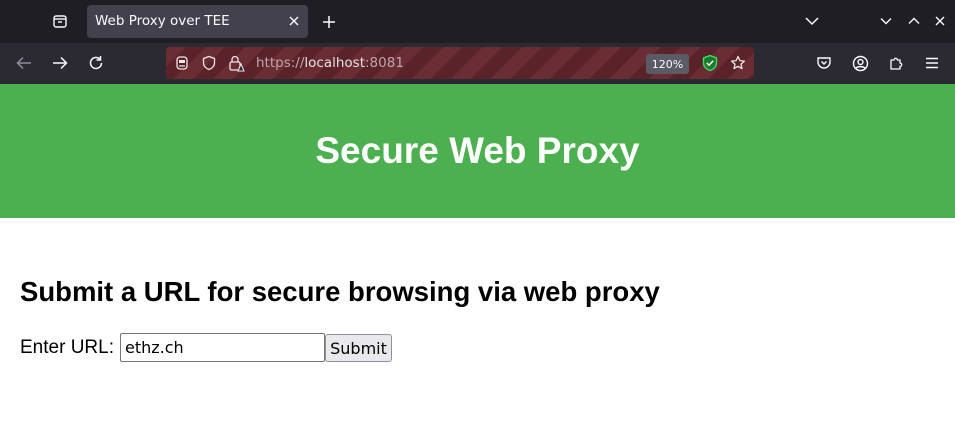 This screenshot has width=955, height=438. Describe the element at coordinates (162, 21) in the screenshot. I see `tab-title: Web Proxy over TEE` at that location.